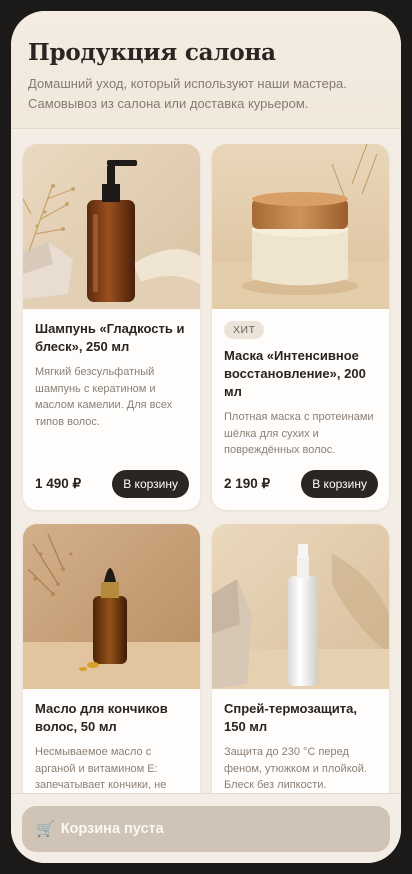  What do you see at coordinates (111, 226) in the screenshot?
I see `product-image-shampoo` at bounding box center [111, 226].